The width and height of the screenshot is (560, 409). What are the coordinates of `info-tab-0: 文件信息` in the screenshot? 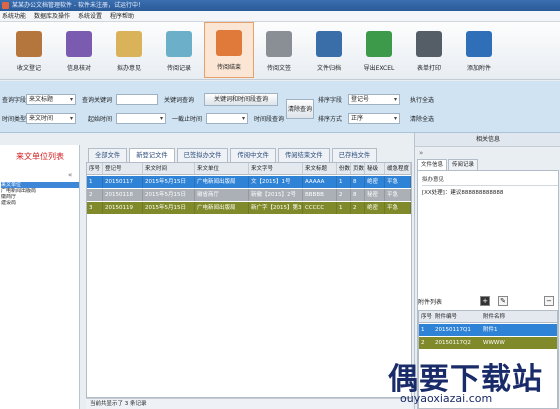 It's located at (432, 164).